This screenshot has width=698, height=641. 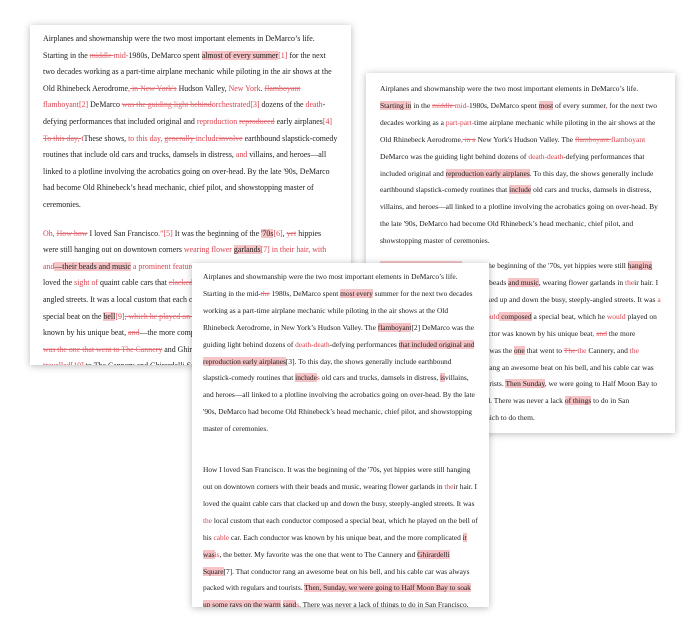 I want to click on highlighted-text: of things, so click(x=578, y=401).